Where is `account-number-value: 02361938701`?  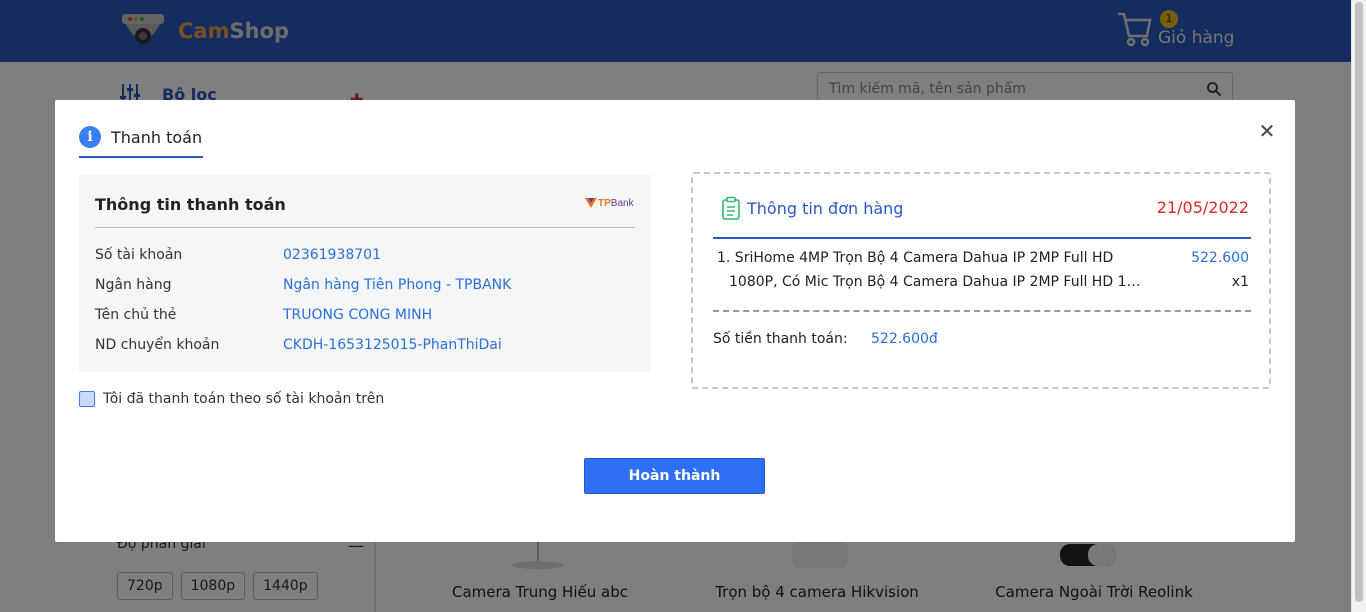 account-number-value: 02361938701 is located at coordinates (332, 255).